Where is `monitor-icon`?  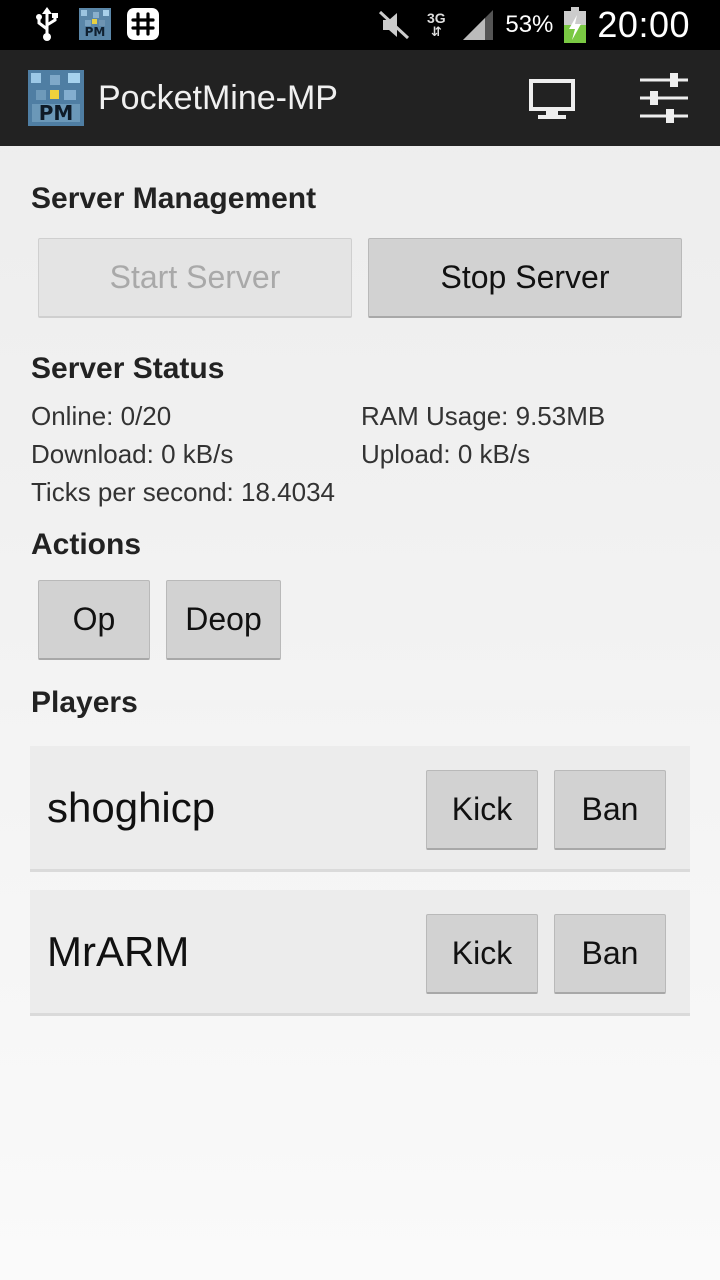
monitor-icon is located at coordinates (552, 100).